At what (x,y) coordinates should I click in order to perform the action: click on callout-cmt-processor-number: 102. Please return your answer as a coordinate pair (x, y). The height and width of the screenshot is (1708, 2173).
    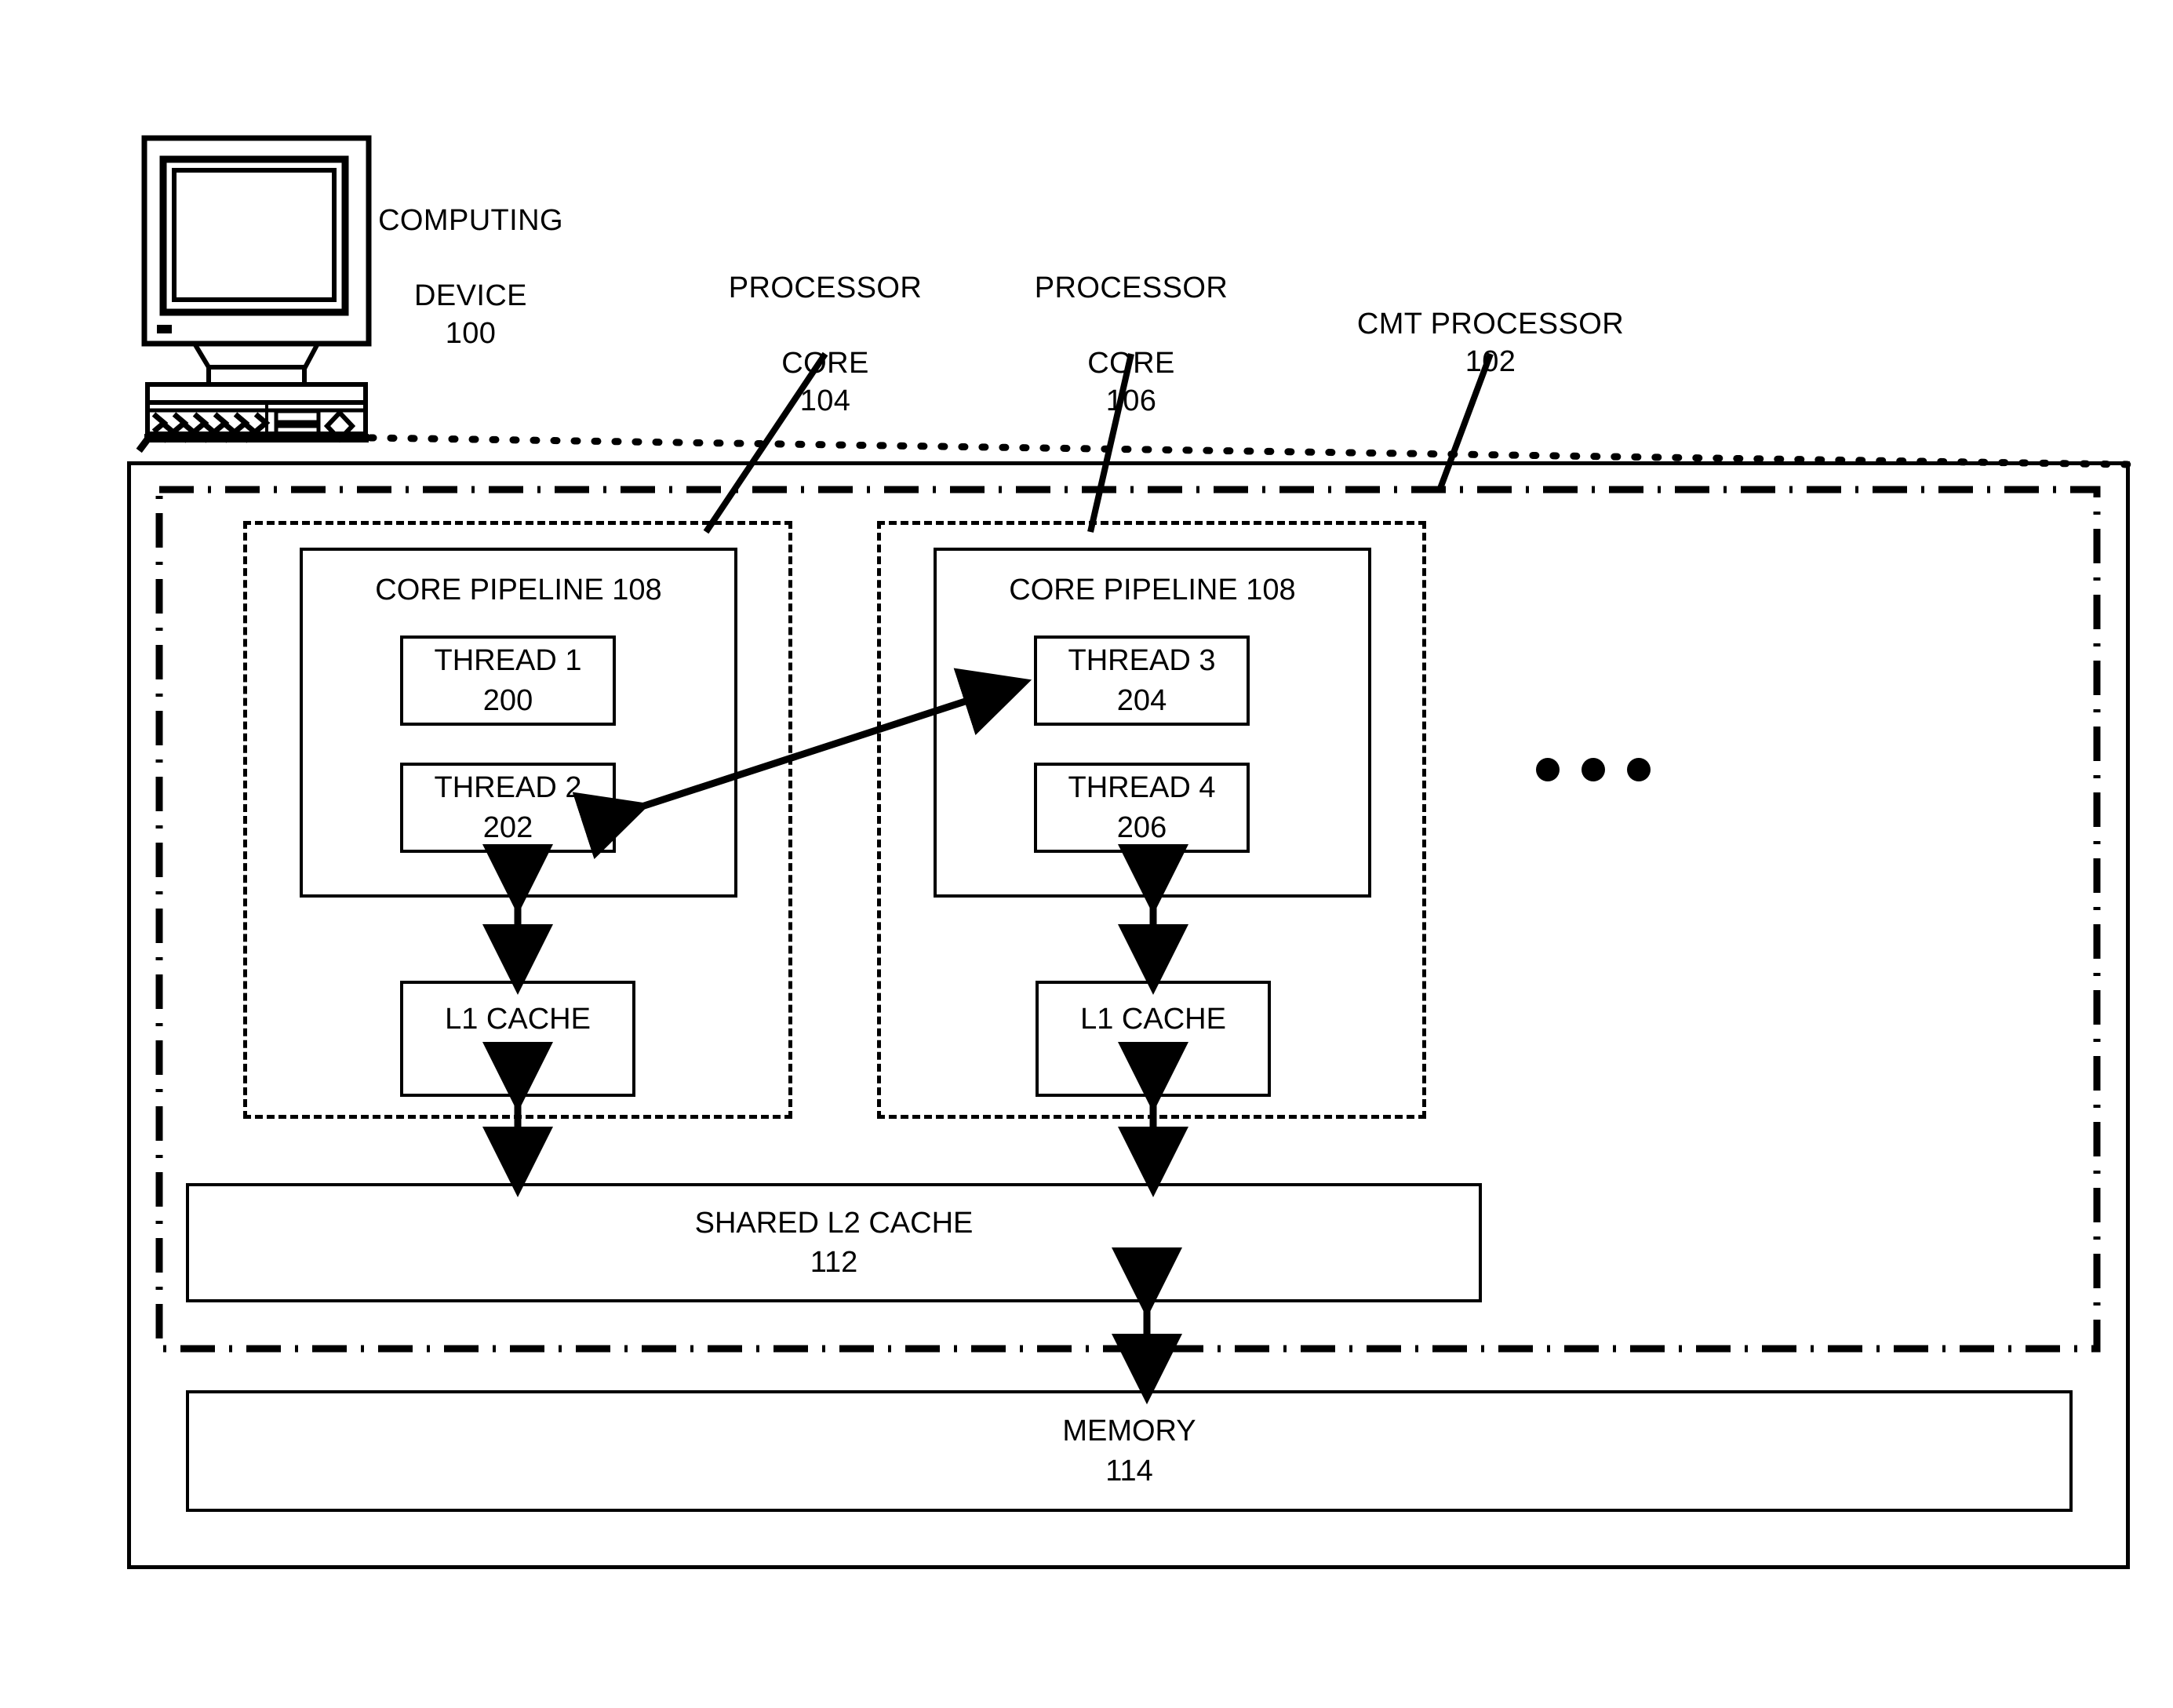
    Looking at the image, I should click on (1490, 361).